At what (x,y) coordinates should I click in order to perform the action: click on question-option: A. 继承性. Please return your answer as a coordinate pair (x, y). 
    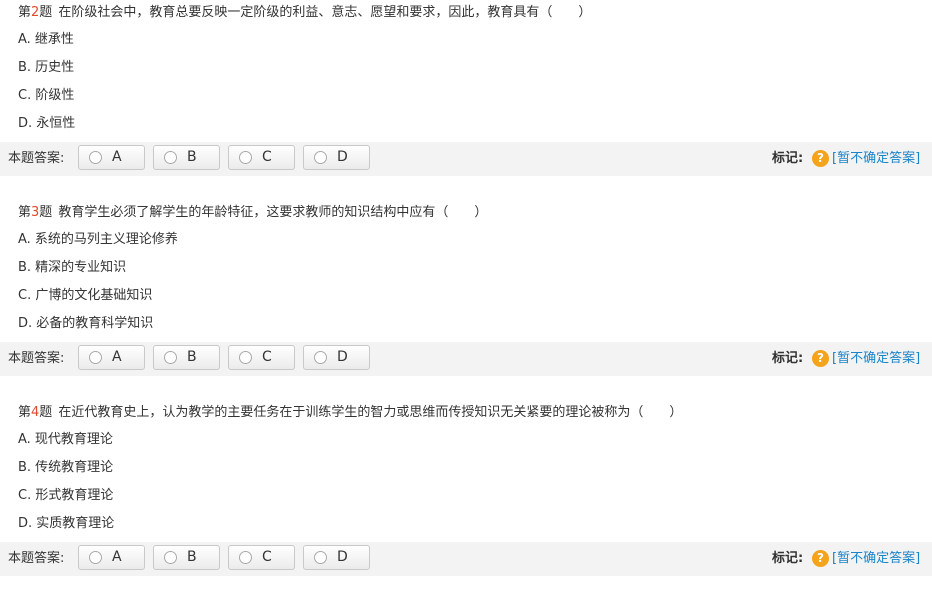
    Looking at the image, I should click on (46, 39).